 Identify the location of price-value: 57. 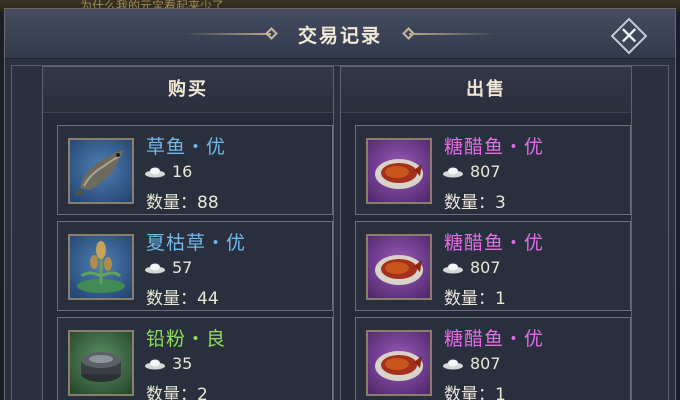
(182, 267).